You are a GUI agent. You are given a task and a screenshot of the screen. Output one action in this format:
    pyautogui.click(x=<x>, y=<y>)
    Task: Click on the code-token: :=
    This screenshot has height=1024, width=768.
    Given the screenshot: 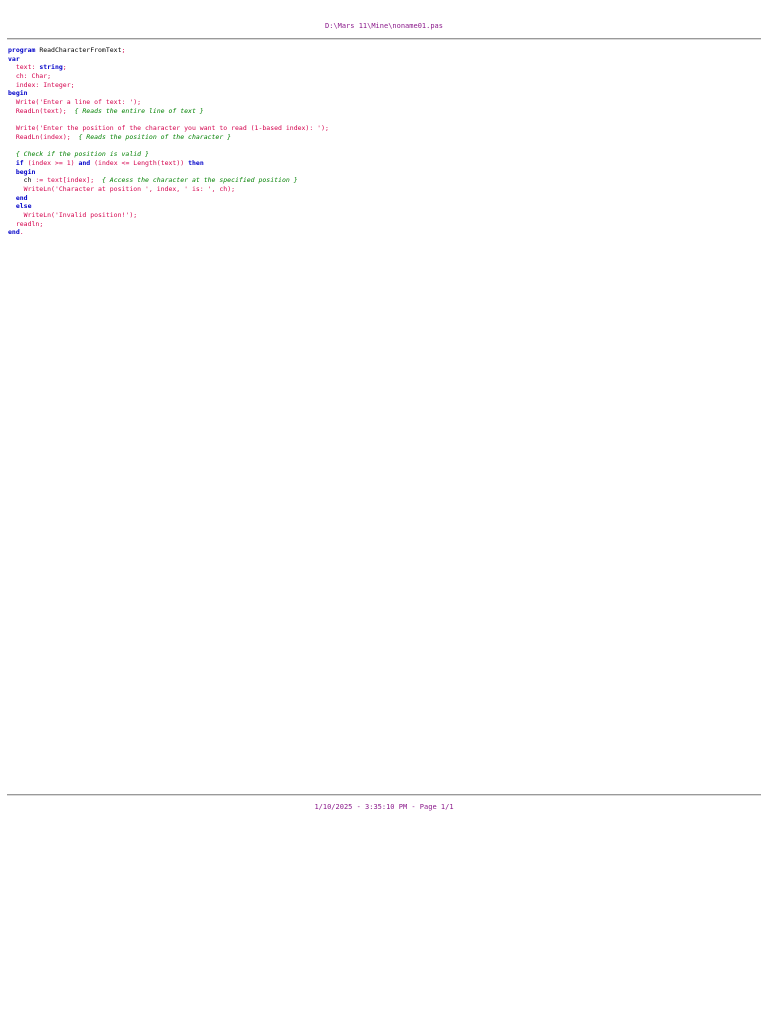 What is the action you would take?
    pyautogui.click(x=39, y=180)
    